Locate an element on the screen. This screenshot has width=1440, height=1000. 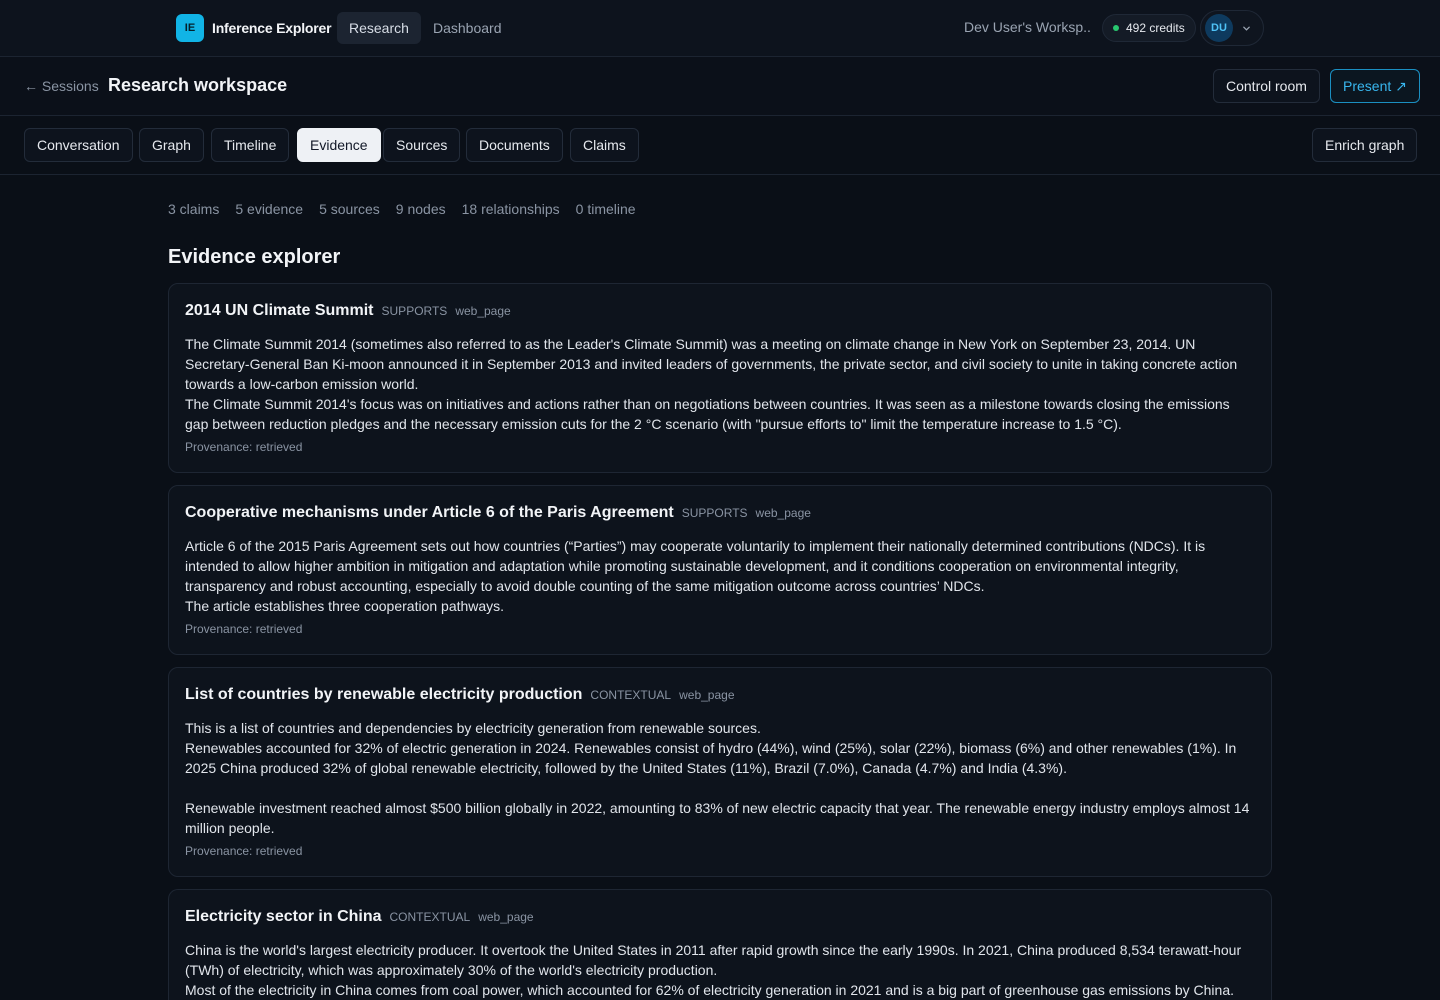
status-dot-icon is located at coordinates (1116, 28).